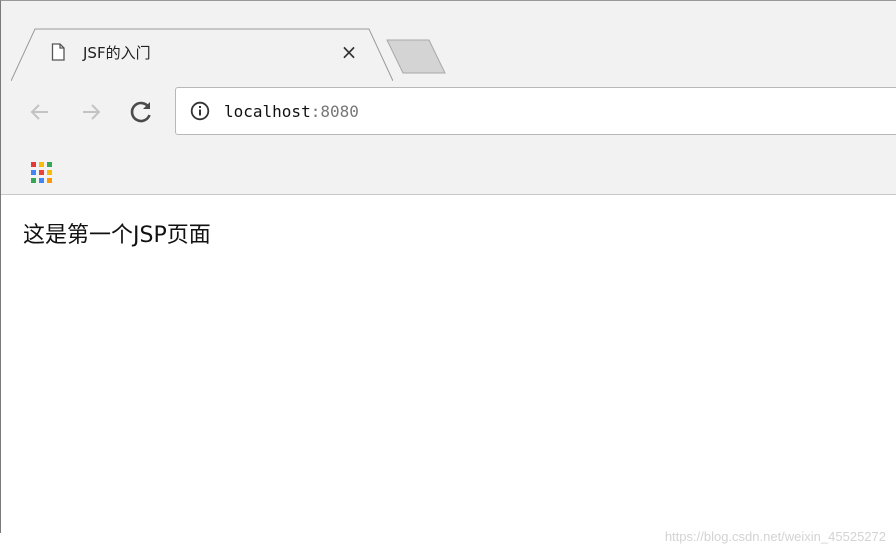 This screenshot has height=550, width=896. Describe the element at coordinates (267, 111) in the screenshot. I see `url-host: localhost` at that location.